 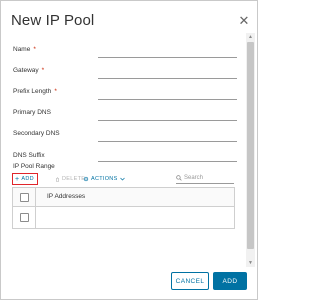 I want to click on name-label-text: Name, so click(x=22, y=49).